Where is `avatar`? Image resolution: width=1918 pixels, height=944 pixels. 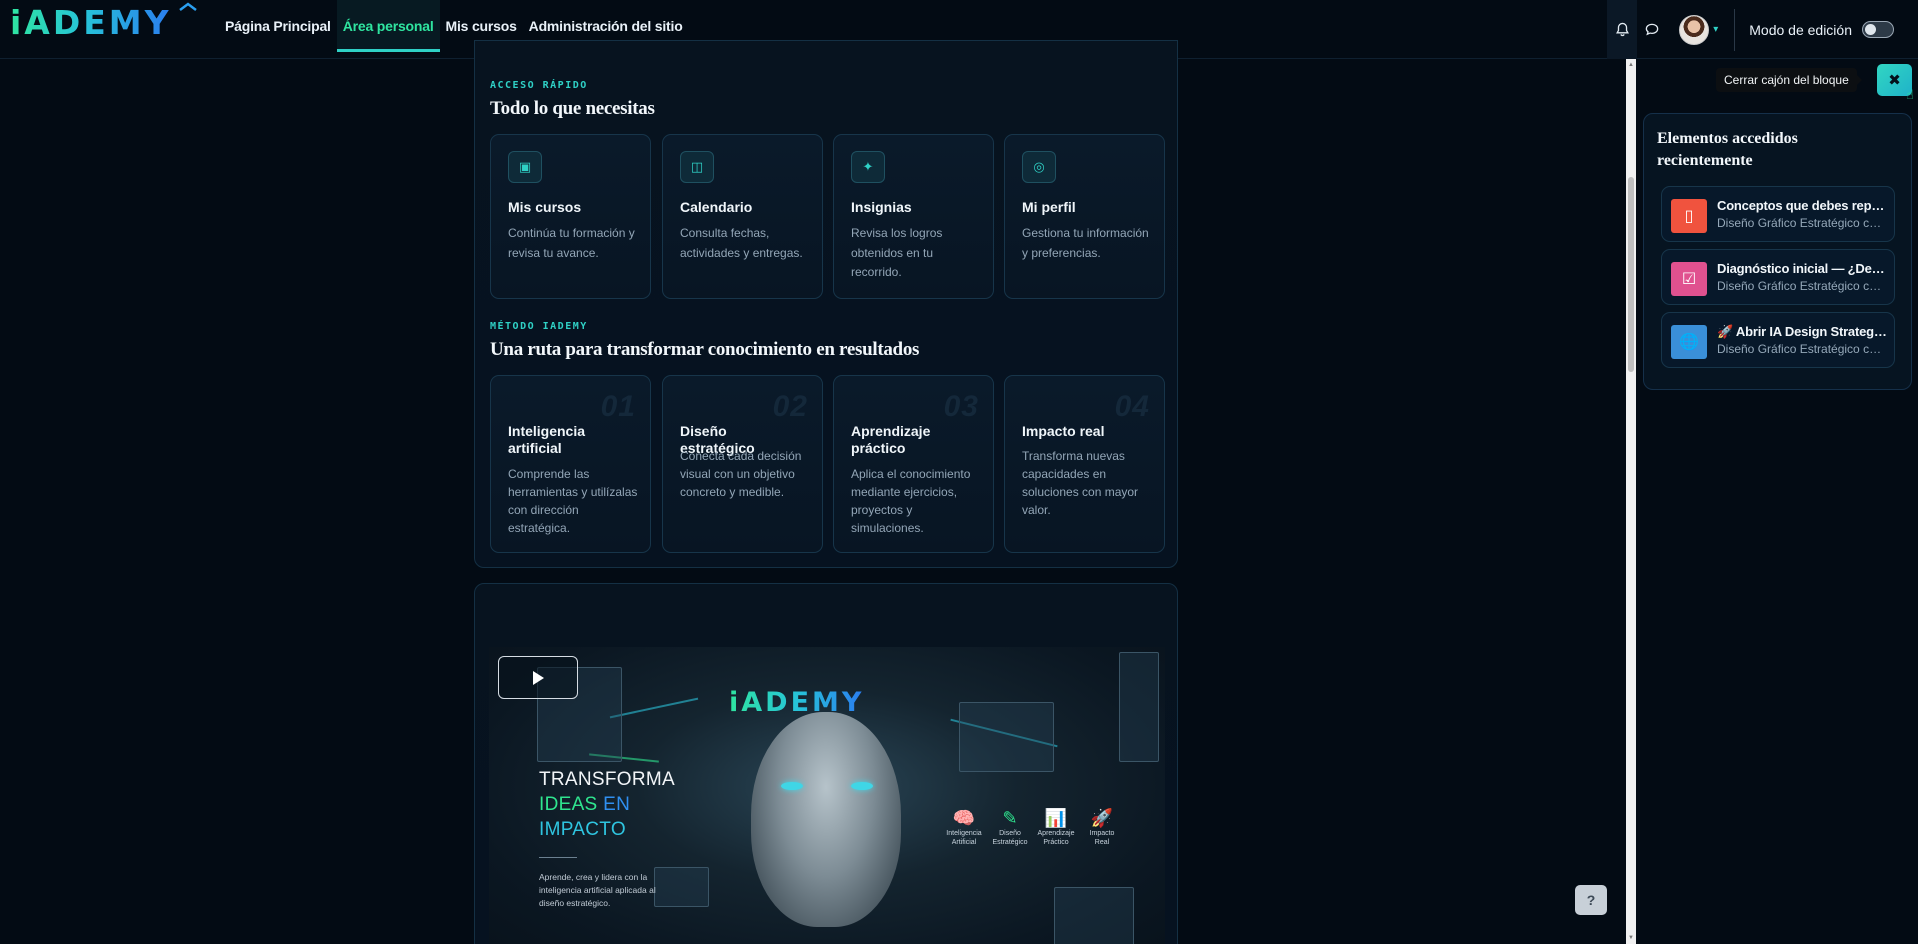 avatar is located at coordinates (1694, 29).